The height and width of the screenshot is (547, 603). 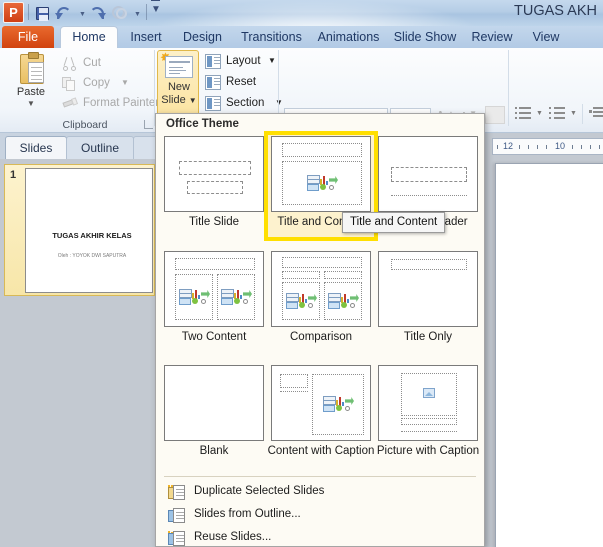 I want to click on layout-two-content-label: Two Content, so click(x=214, y=337).